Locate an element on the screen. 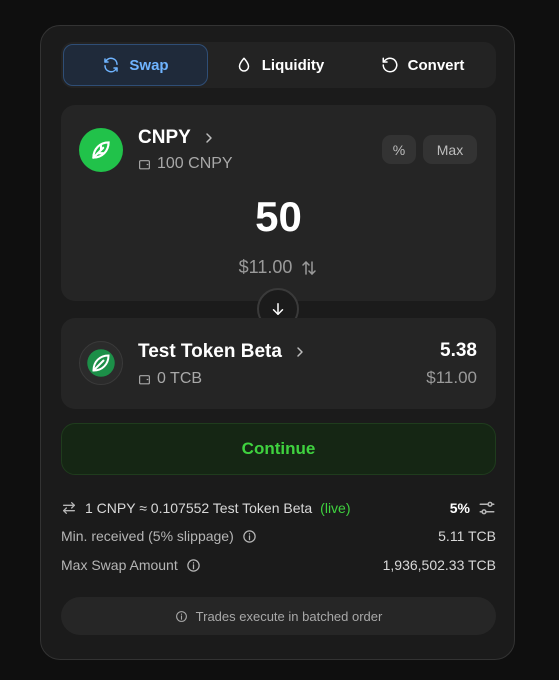 This screenshot has height=680, width=559. min-received-value: 5.11 TCB is located at coordinates (467, 536).